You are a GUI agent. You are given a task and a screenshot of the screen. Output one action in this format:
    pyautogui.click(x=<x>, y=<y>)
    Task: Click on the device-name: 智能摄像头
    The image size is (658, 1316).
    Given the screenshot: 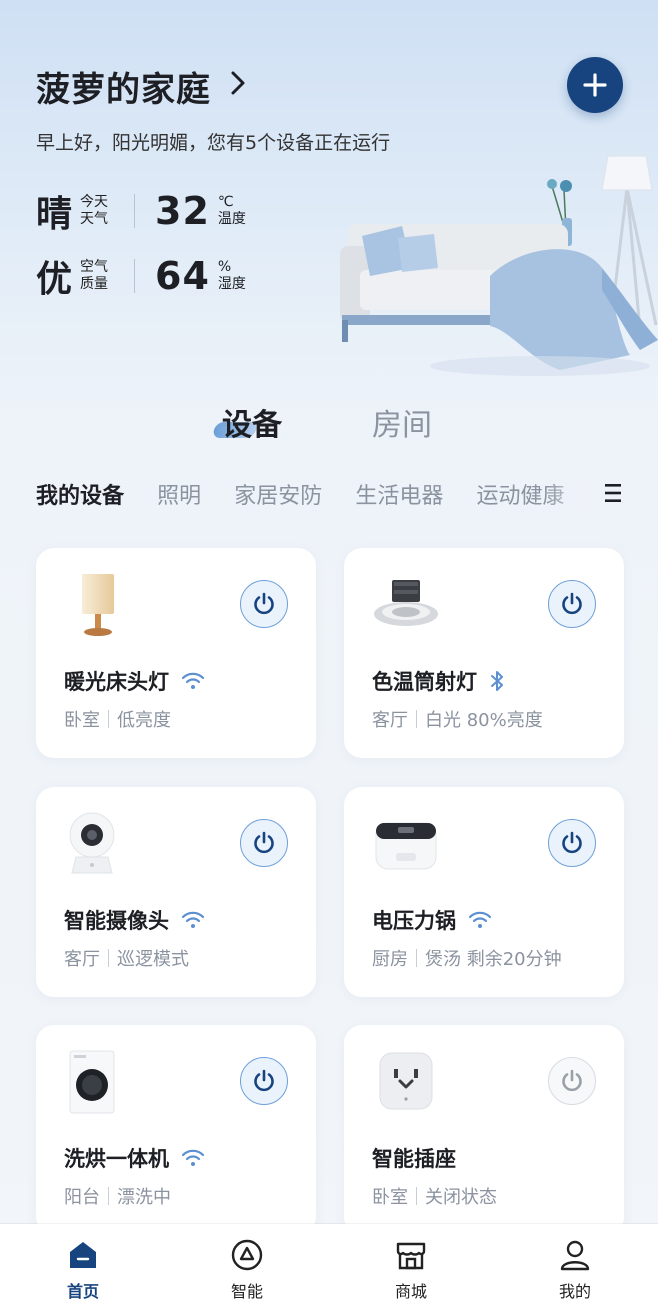 What is the action you would take?
    pyautogui.click(x=134, y=920)
    